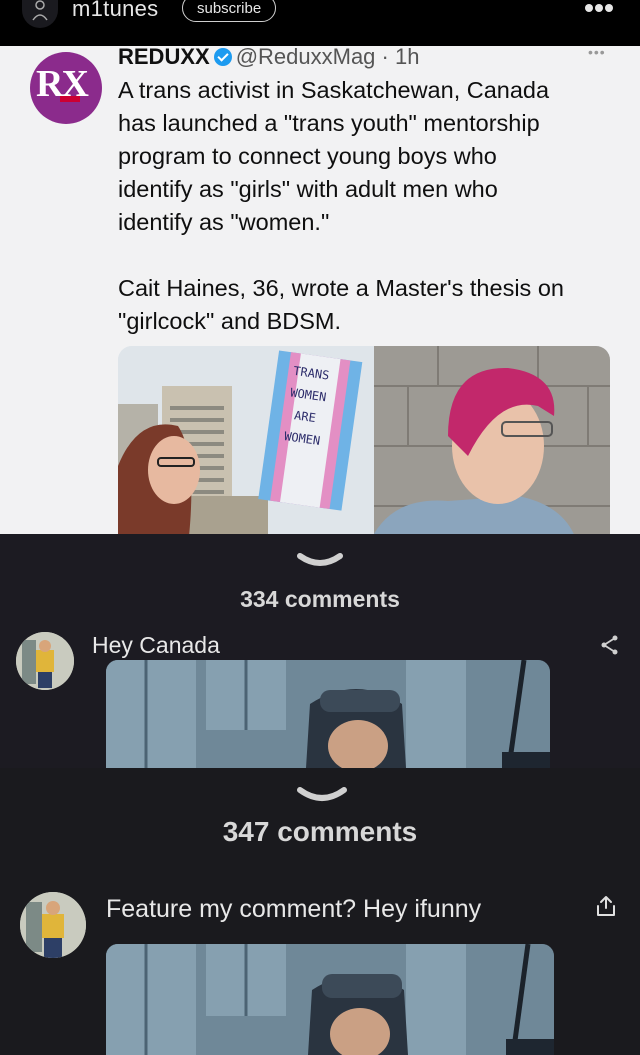  I want to click on verified-badge-icon, so click(222, 57).